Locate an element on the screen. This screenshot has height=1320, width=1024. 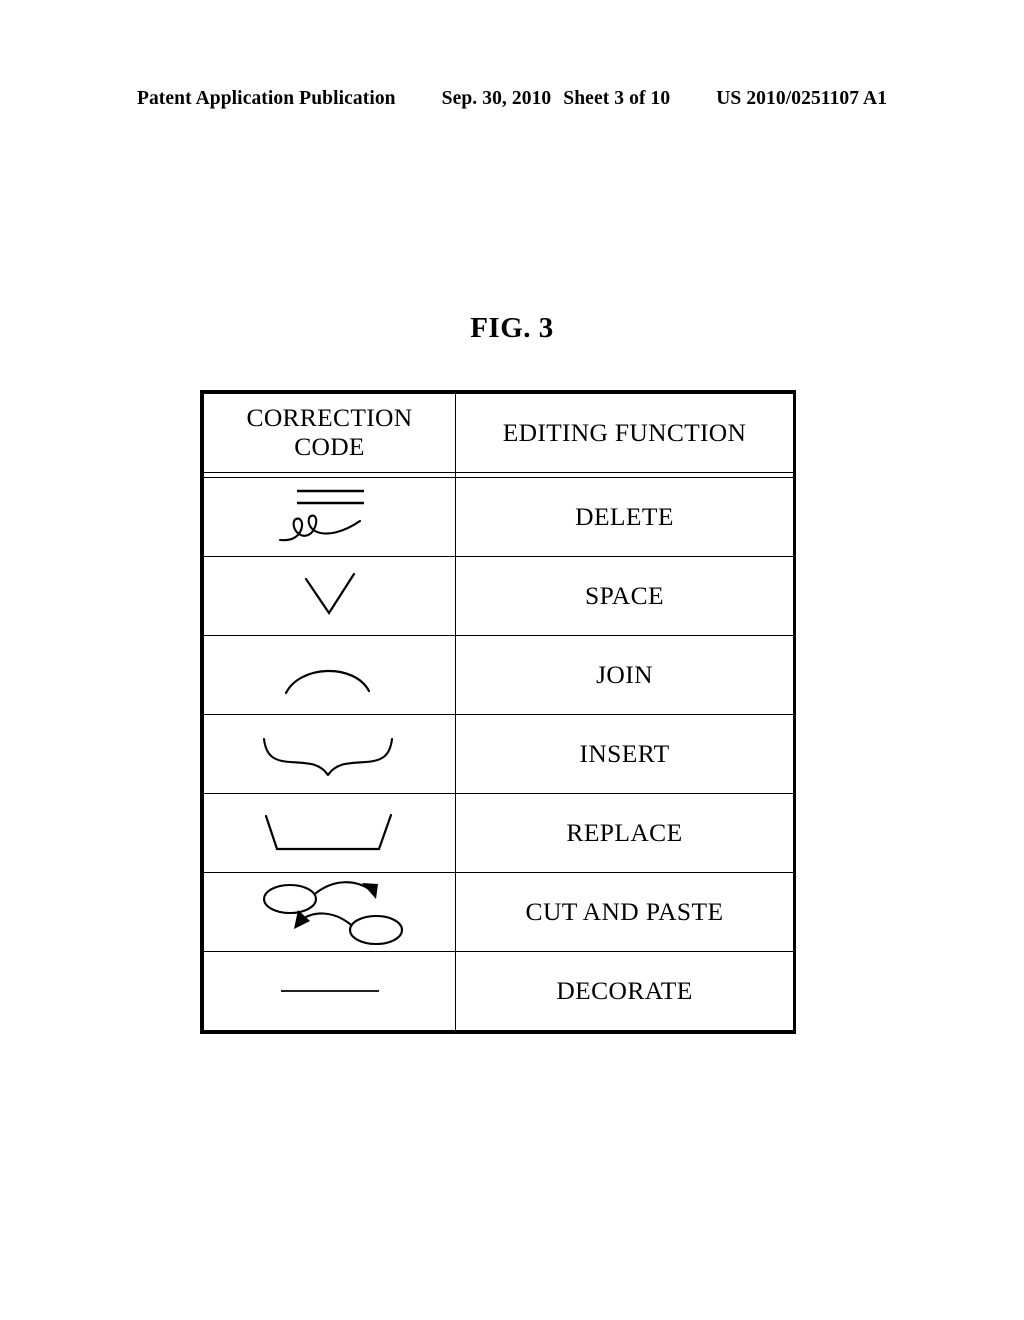
arc-dome-mark-icon is located at coordinates (330, 675).